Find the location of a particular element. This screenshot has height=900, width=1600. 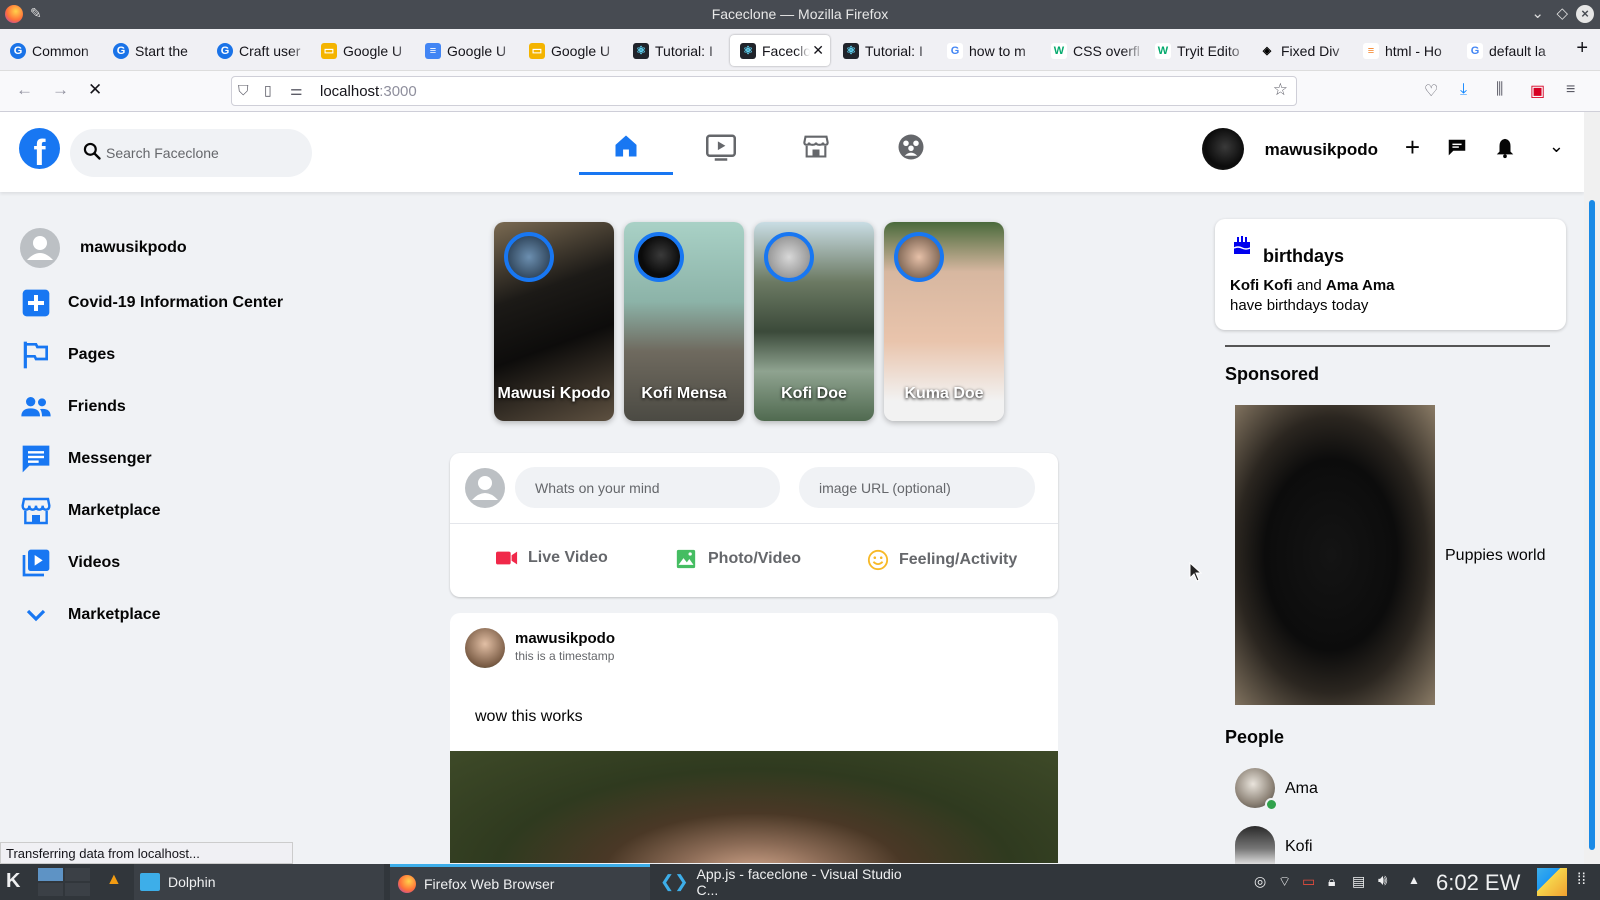

tab-item: W Tryit Edito is located at coordinates (1197, 50).